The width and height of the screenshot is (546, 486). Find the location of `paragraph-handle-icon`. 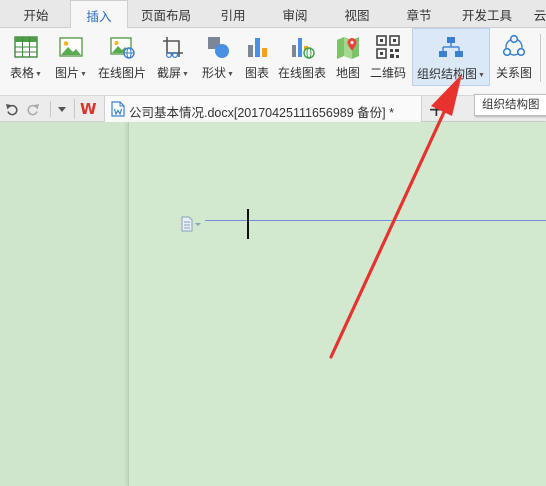

paragraph-handle-icon is located at coordinates (192, 224).